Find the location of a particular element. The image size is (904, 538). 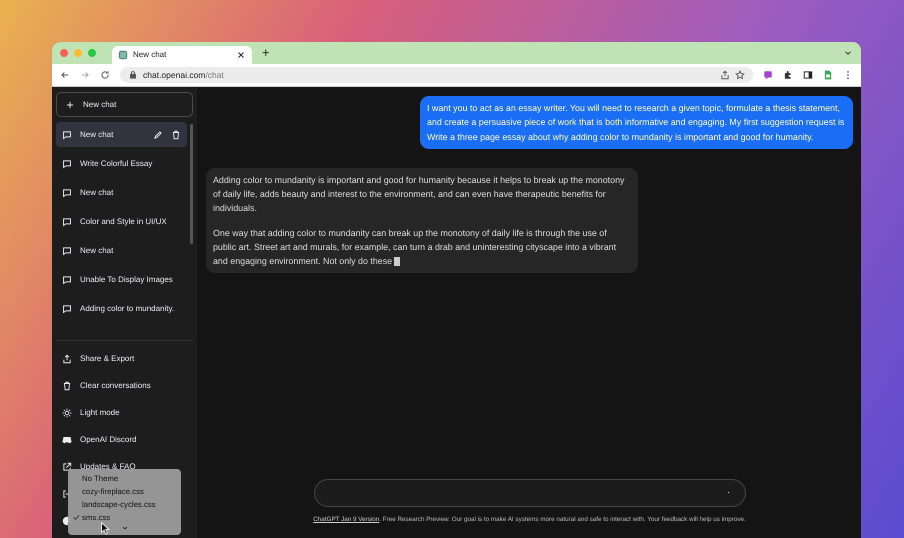

new-chat-button: New chat is located at coordinates (124, 104).